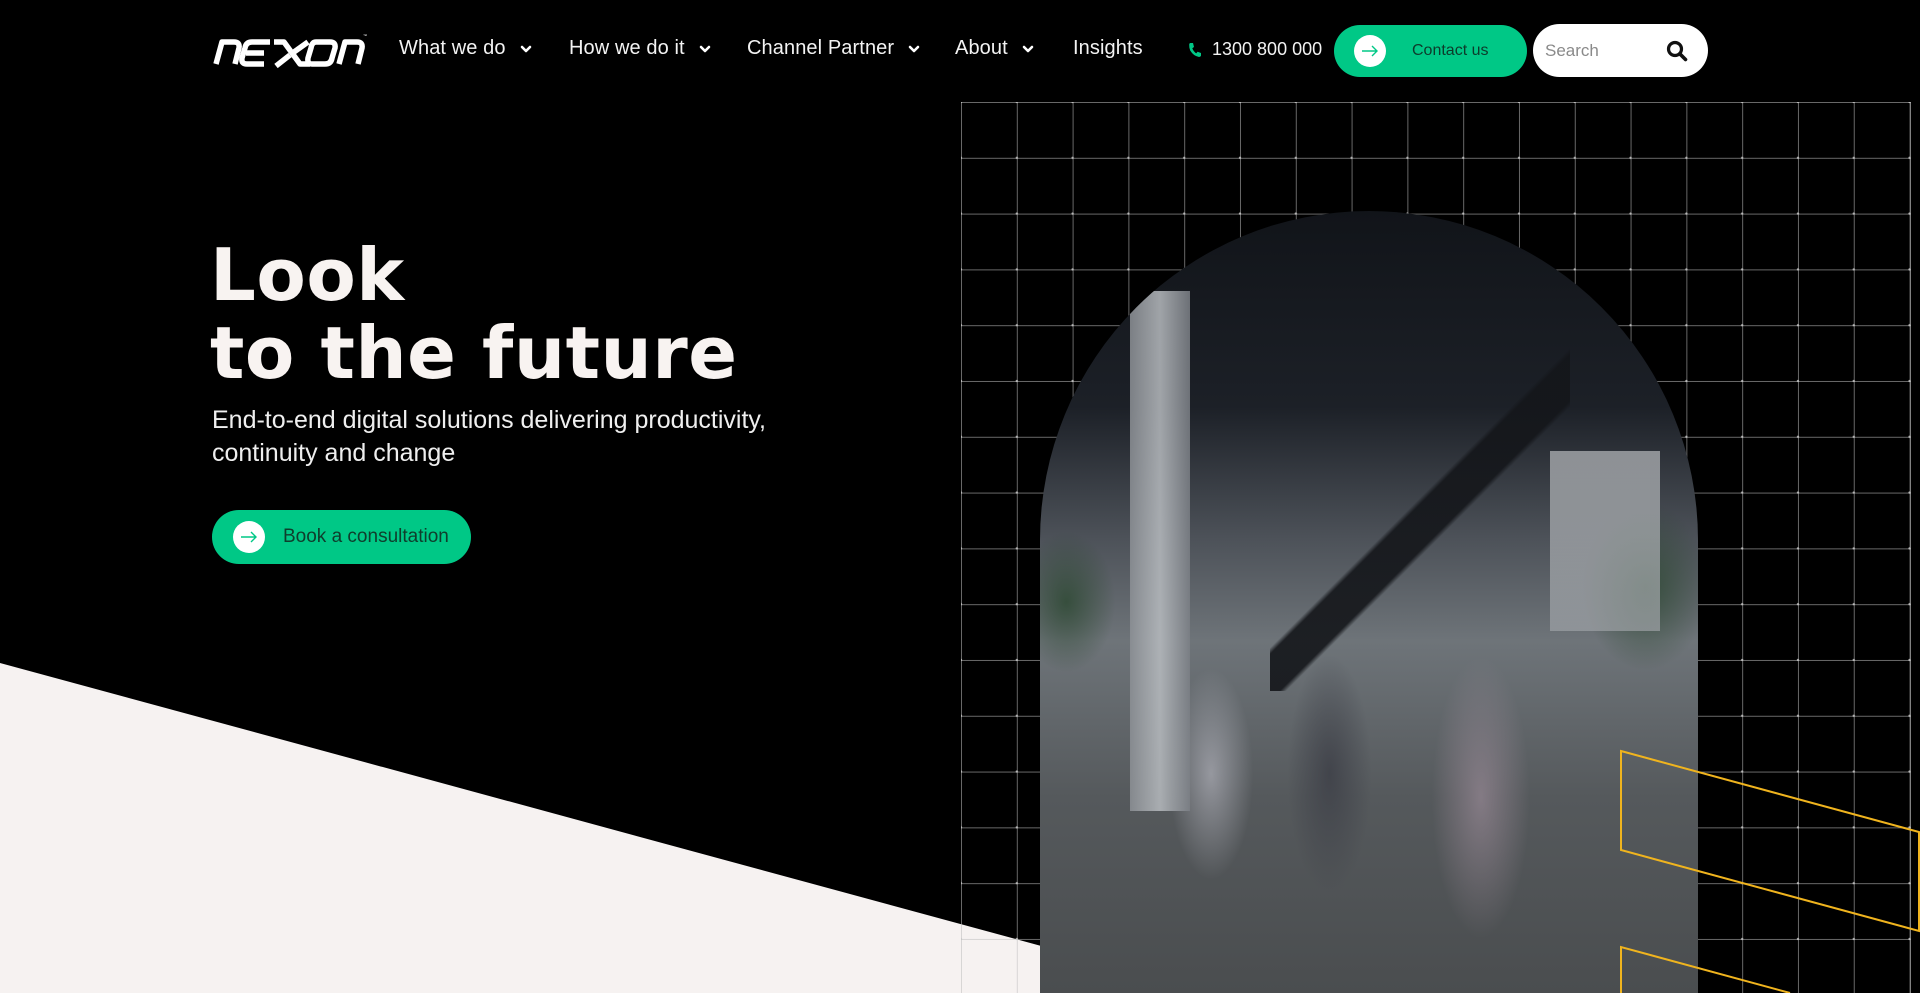  I want to click on search-box, so click(1620, 50).